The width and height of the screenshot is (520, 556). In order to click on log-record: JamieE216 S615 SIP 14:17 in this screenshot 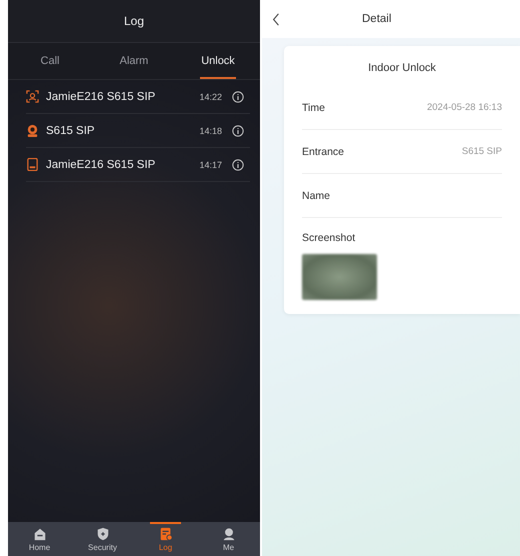, I will do `click(138, 165)`.